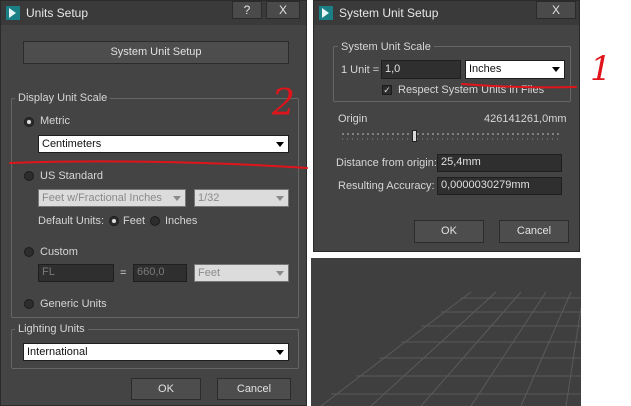 The width and height of the screenshot is (631, 406). I want to click on us-fraction-value: 1/32, so click(209, 198).